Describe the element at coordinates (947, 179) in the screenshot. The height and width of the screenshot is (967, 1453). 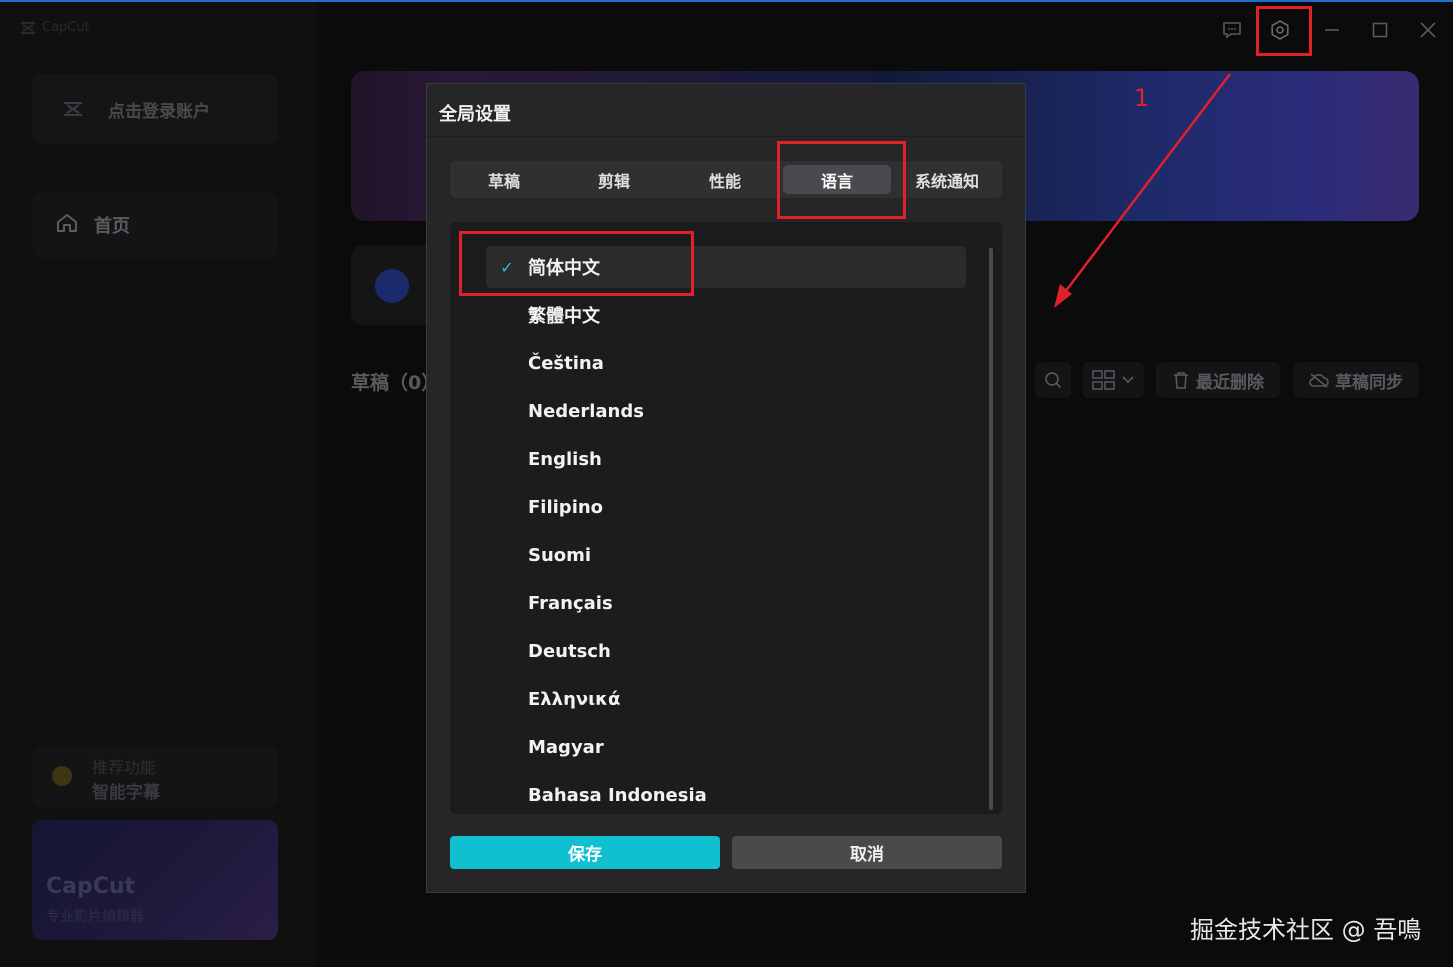
I see `tab-system-notifications: 系统通知` at that location.